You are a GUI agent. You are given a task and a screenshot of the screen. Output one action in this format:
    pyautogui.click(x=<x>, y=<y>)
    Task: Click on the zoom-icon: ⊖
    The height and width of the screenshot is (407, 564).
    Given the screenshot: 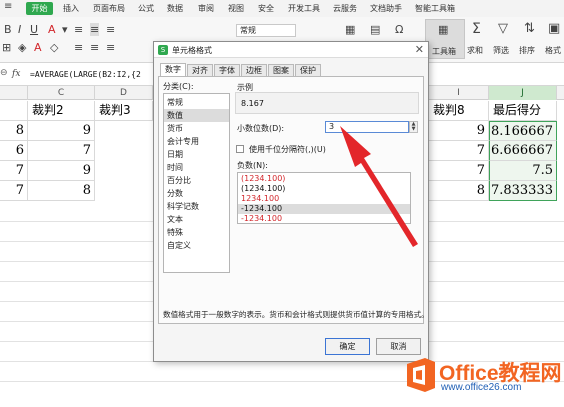 What is the action you would take?
    pyautogui.click(x=4, y=73)
    